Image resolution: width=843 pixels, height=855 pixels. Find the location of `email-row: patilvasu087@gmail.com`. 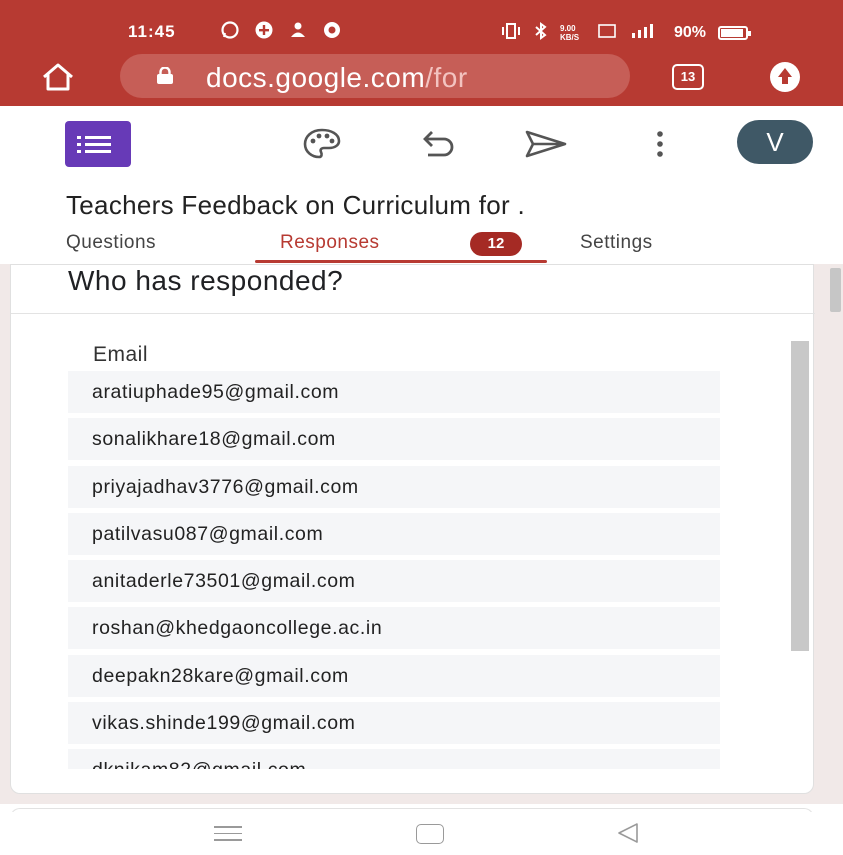

email-row: patilvasu087@gmail.com is located at coordinates (394, 533).